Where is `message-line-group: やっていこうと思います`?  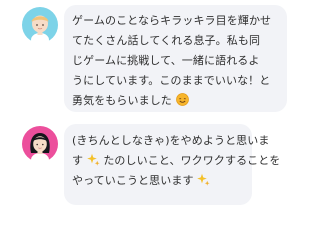 message-line-group: やっていこうと思います is located at coordinates (158, 181).